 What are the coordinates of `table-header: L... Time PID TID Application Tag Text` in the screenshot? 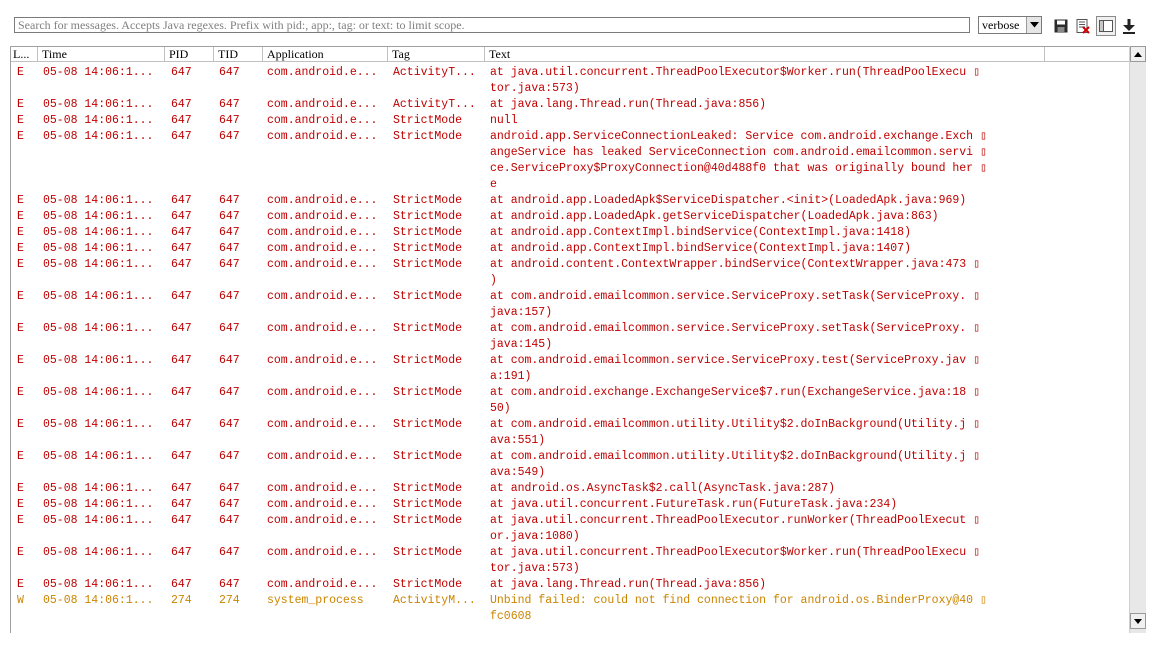 It's located at (571, 54).